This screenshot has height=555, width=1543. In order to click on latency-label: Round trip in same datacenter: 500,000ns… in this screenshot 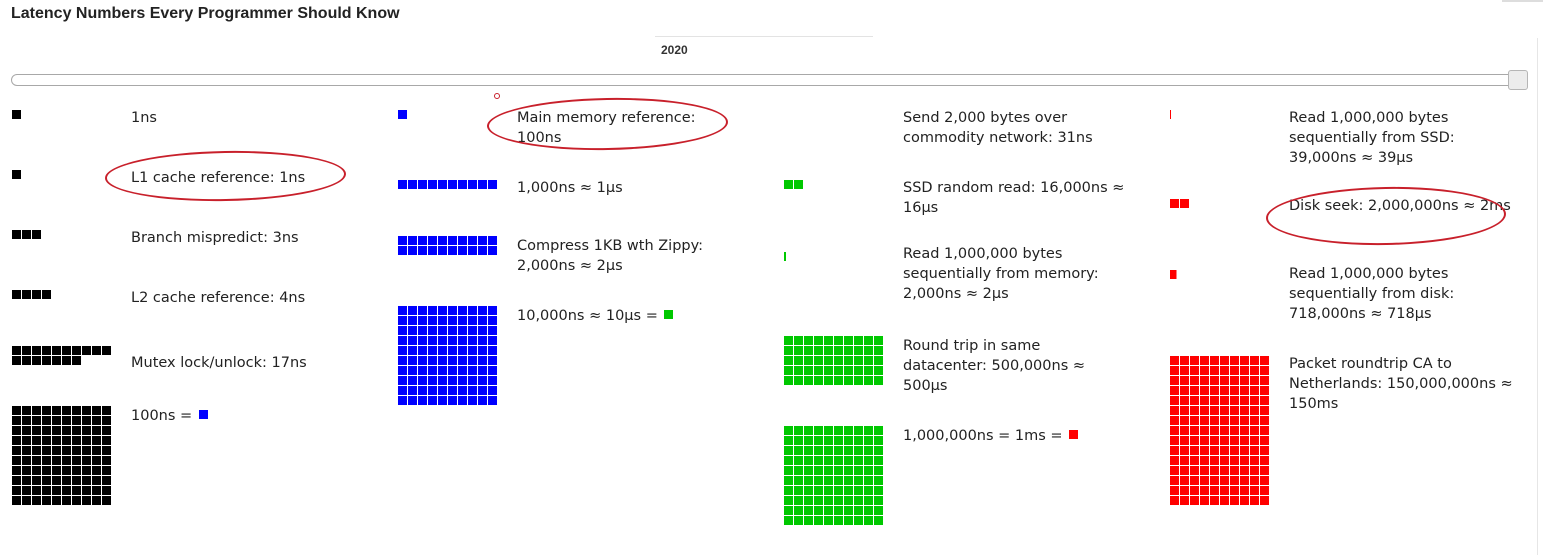, I will do `click(994, 366)`.